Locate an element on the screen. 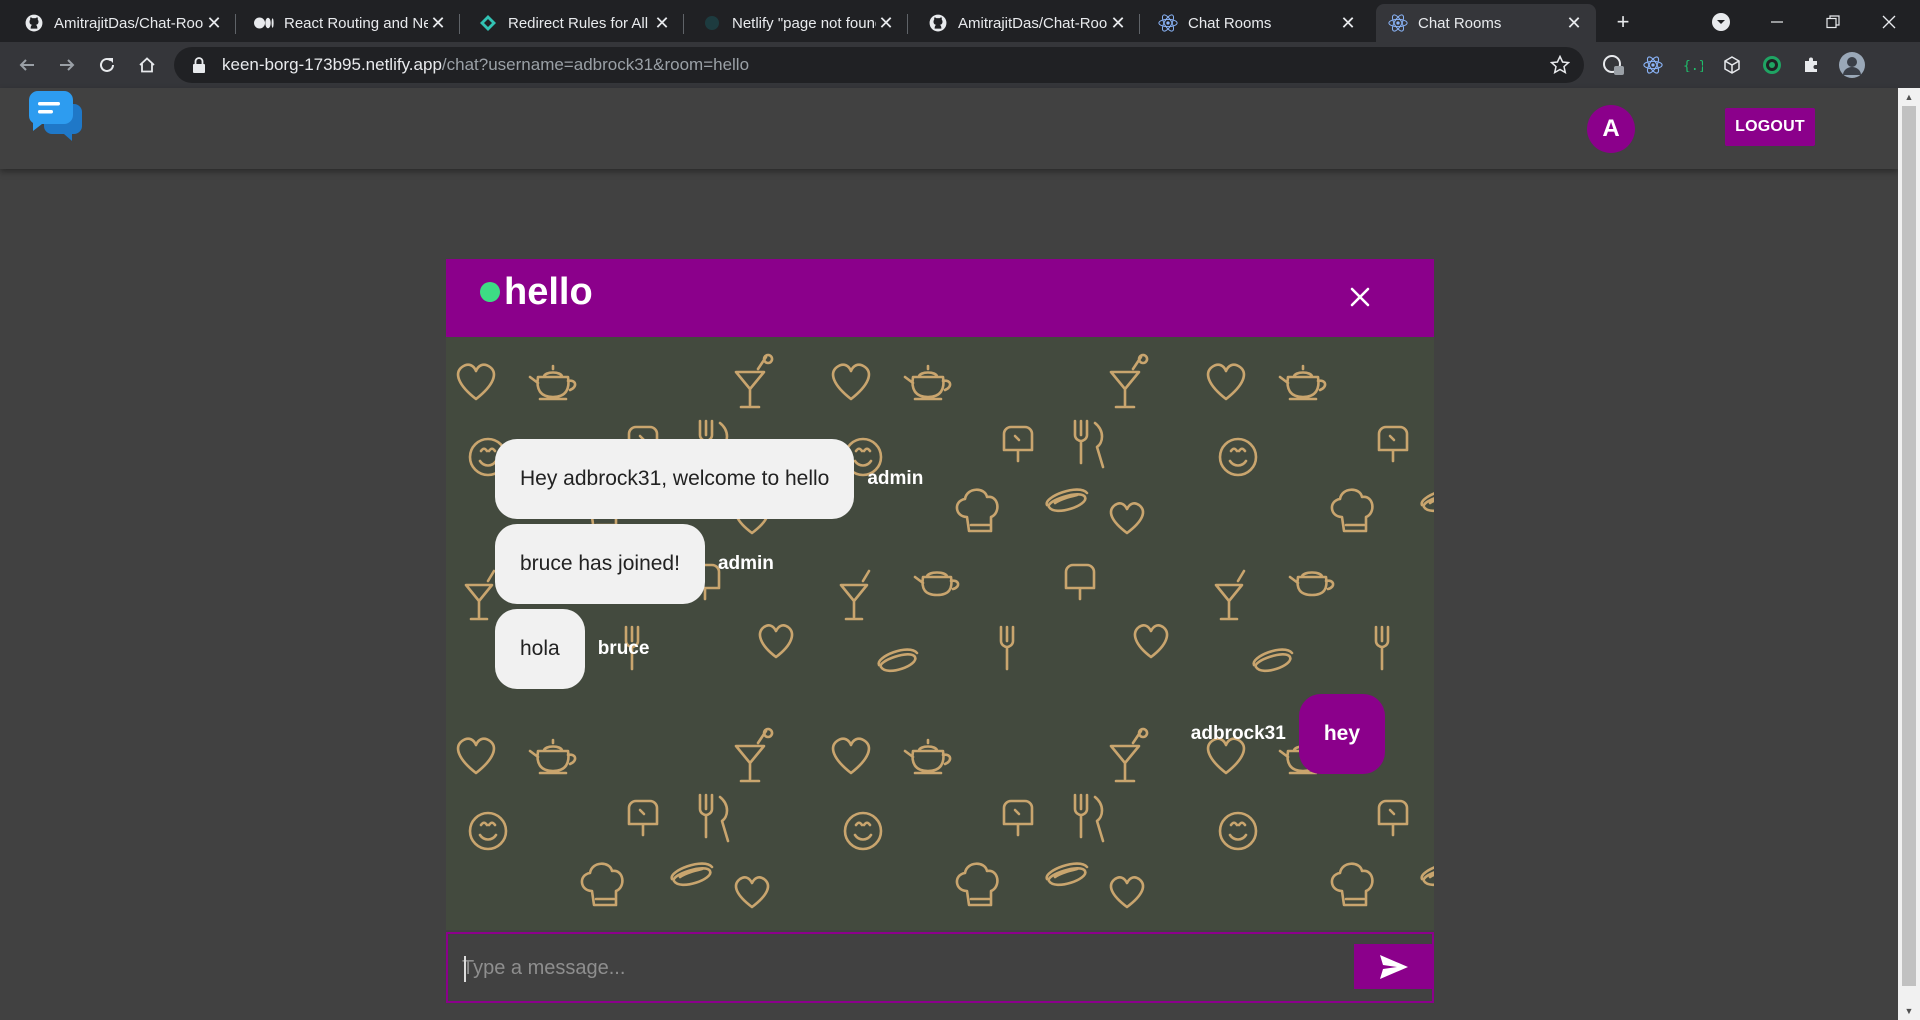 The width and height of the screenshot is (1920, 1020). message-composer is located at coordinates (940, 967).